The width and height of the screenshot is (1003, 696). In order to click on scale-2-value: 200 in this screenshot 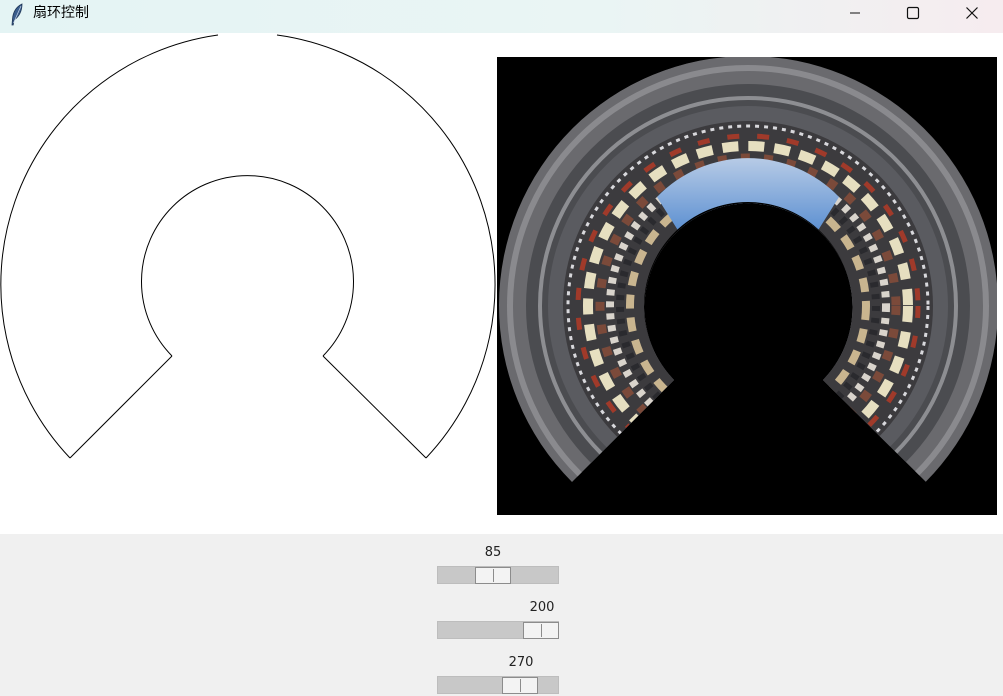, I will do `click(542, 607)`.